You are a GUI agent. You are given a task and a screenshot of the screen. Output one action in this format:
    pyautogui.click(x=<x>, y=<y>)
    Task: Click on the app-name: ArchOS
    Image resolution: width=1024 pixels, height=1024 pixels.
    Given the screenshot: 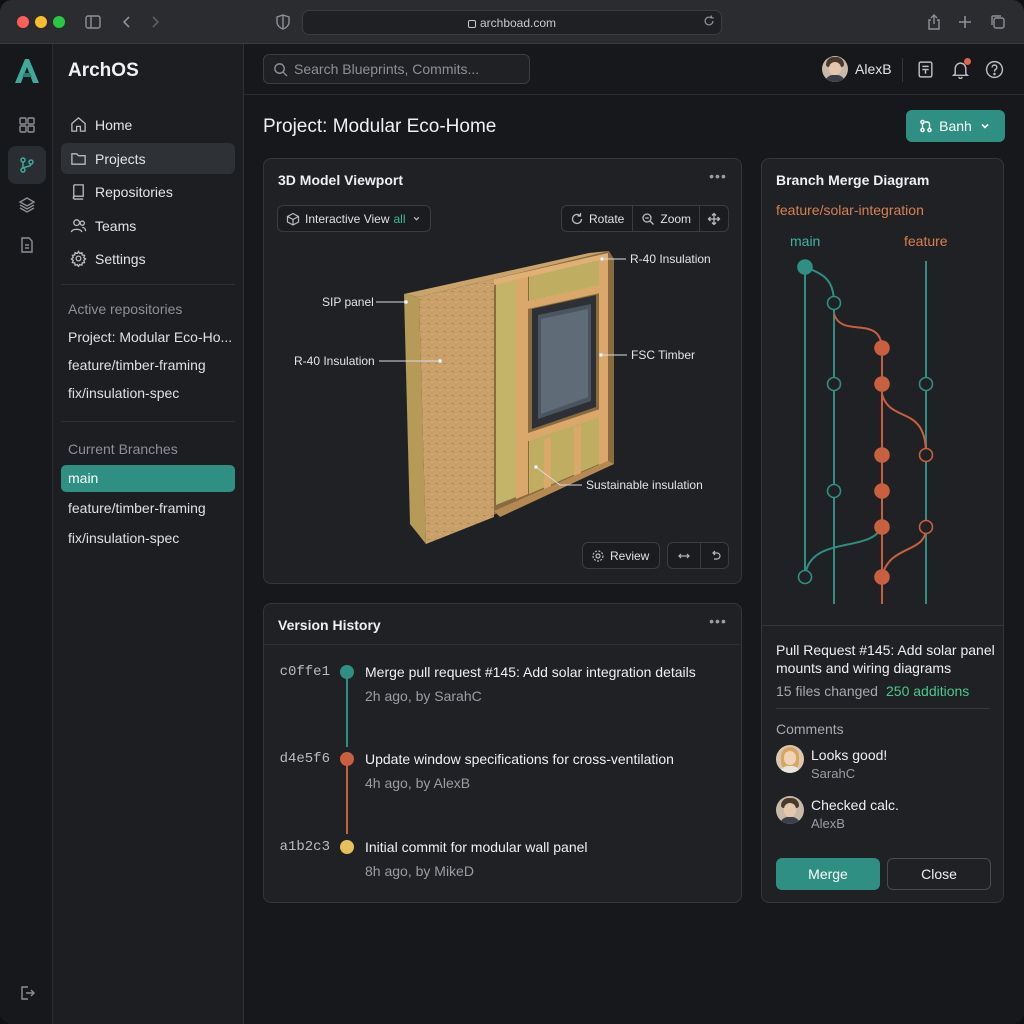 What is the action you would take?
    pyautogui.click(x=103, y=70)
    